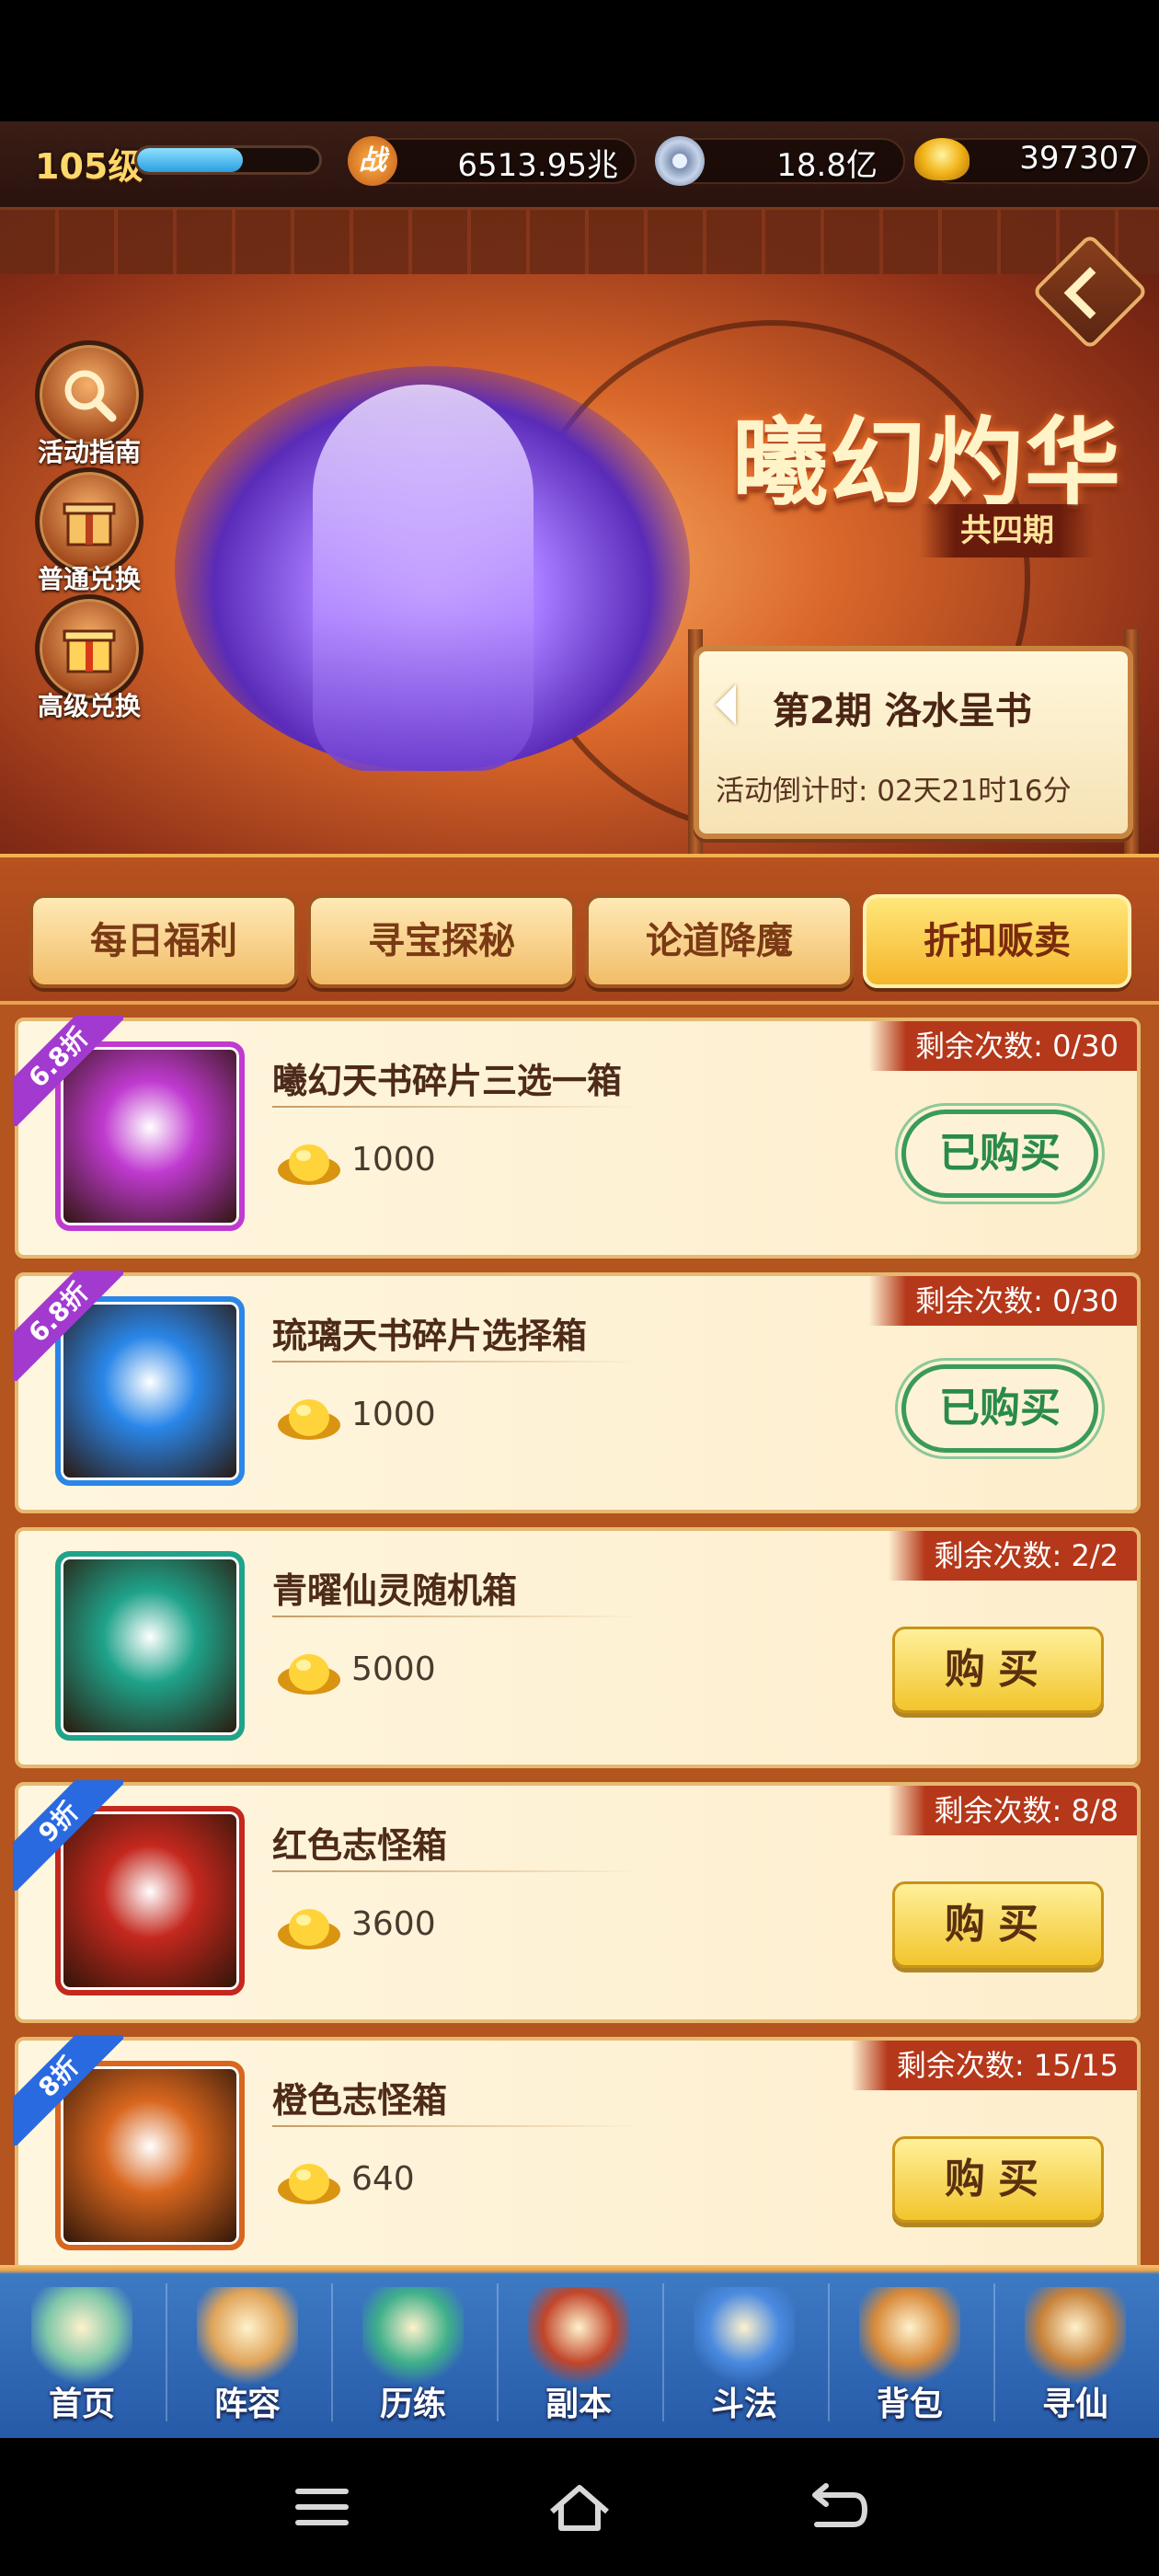  Describe the element at coordinates (578, 2337) in the screenshot. I see `gate-icon` at that location.